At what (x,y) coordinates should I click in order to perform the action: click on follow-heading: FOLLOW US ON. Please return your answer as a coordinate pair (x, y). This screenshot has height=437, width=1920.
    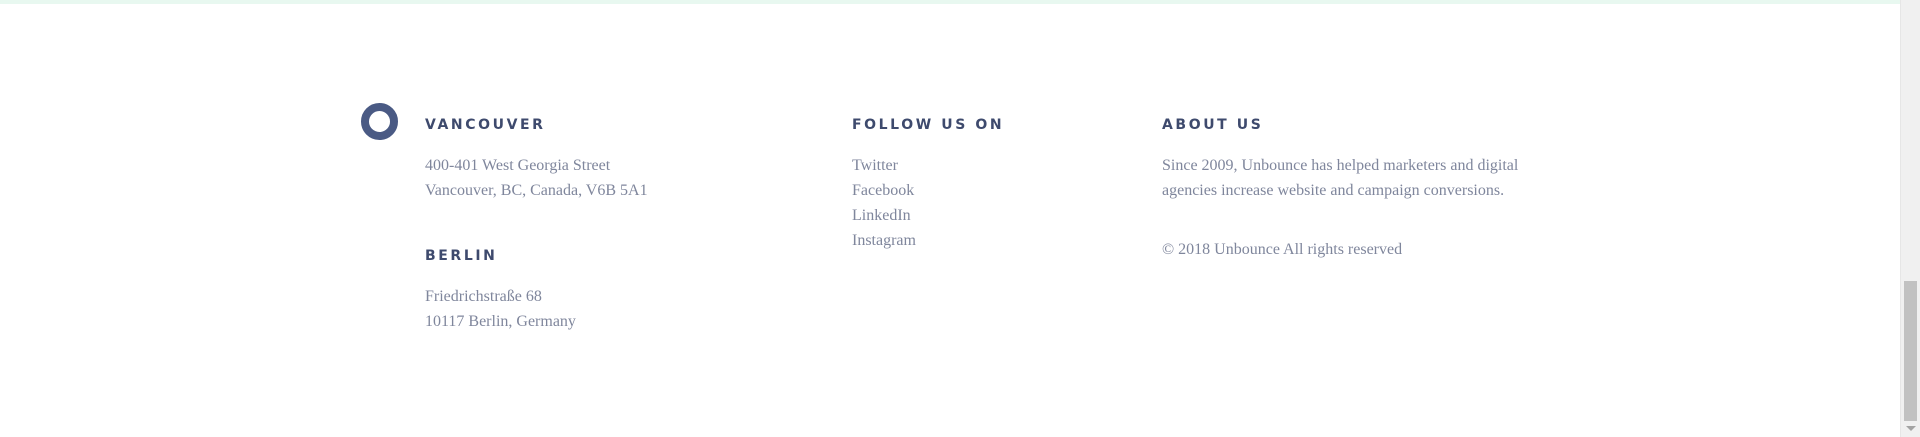
    Looking at the image, I should click on (928, 125).